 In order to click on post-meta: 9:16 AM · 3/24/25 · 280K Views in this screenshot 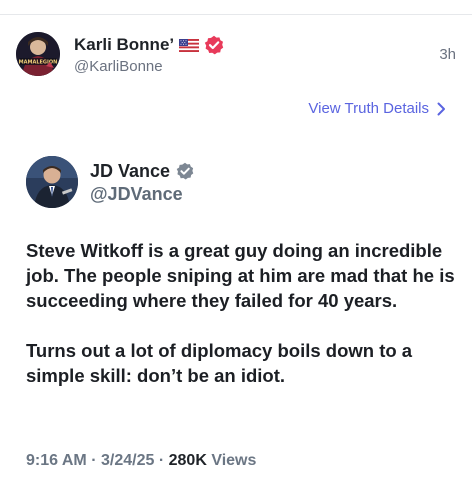, I will do `click(141, 461)`.